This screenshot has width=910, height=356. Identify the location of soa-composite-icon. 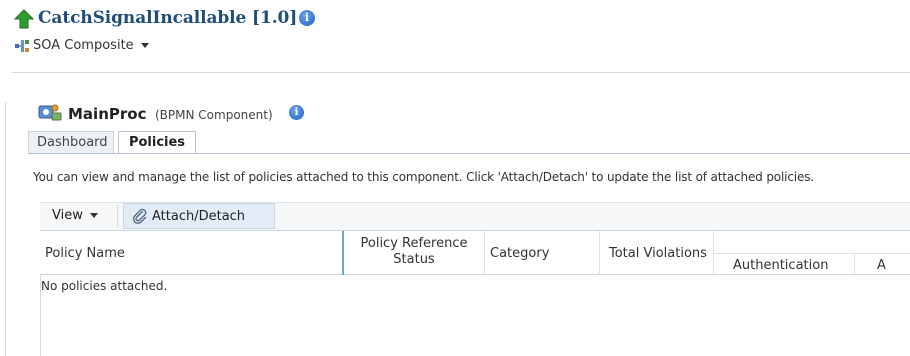
(22, 46).